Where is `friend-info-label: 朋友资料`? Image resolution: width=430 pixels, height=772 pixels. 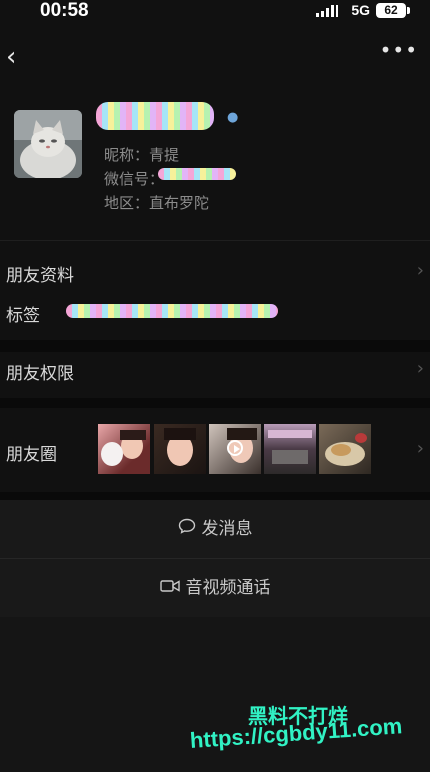 friend-info-label: 朋友资料 is located at coordinates (40, 276).